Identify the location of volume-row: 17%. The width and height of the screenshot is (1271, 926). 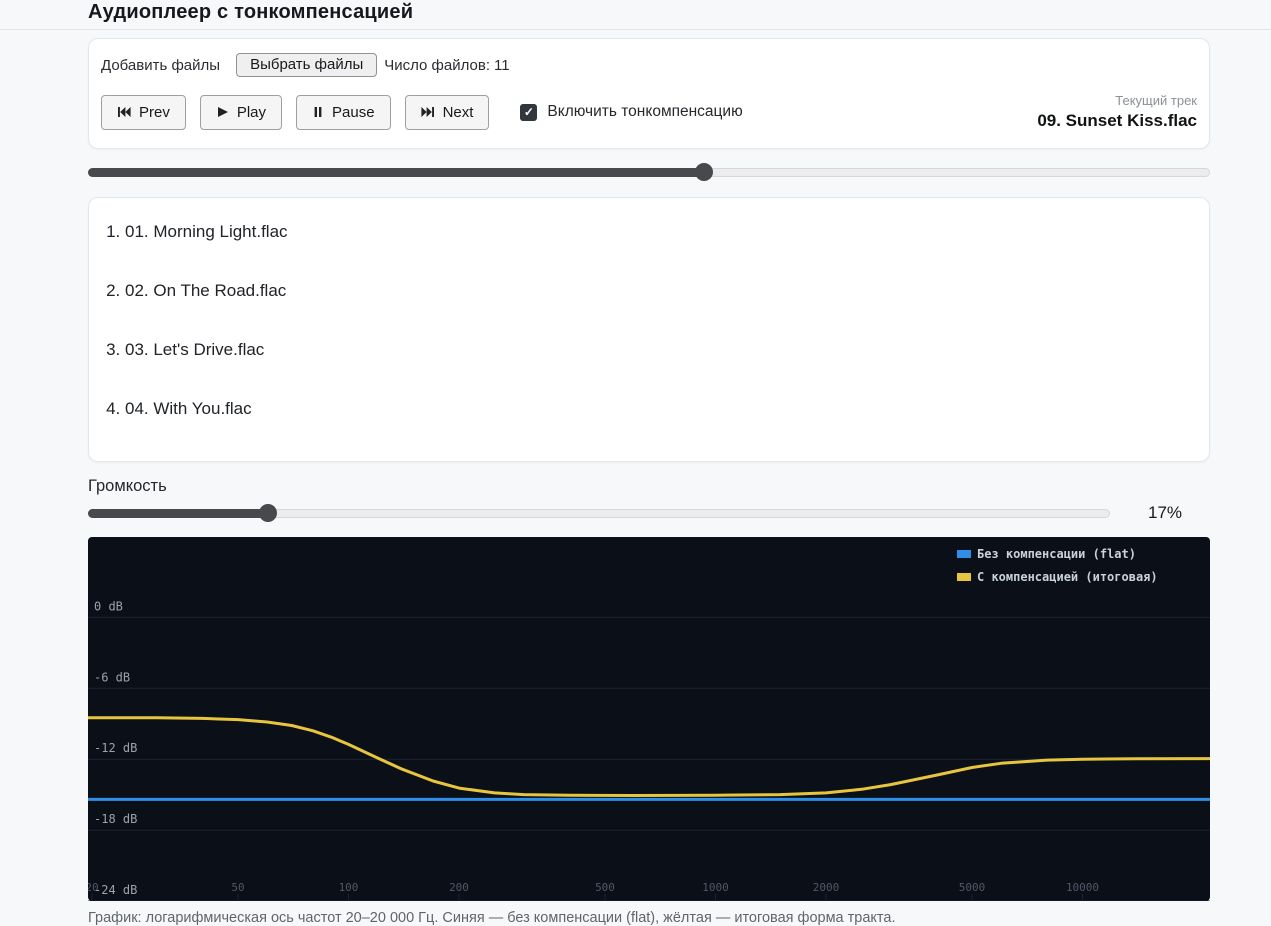
(649, 513).